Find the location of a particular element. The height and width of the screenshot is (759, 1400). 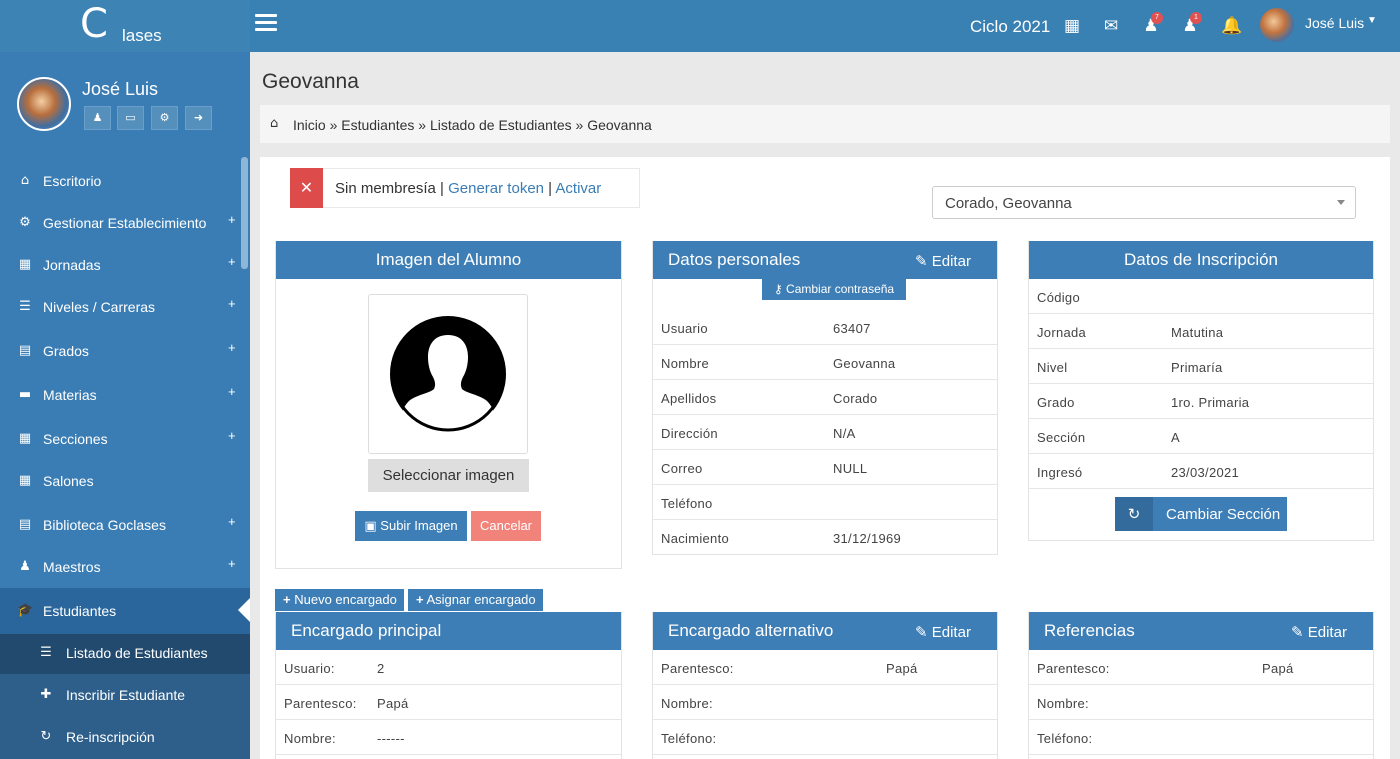

student-select: Corado, Geovanna is located at coordinates (1144, 202).